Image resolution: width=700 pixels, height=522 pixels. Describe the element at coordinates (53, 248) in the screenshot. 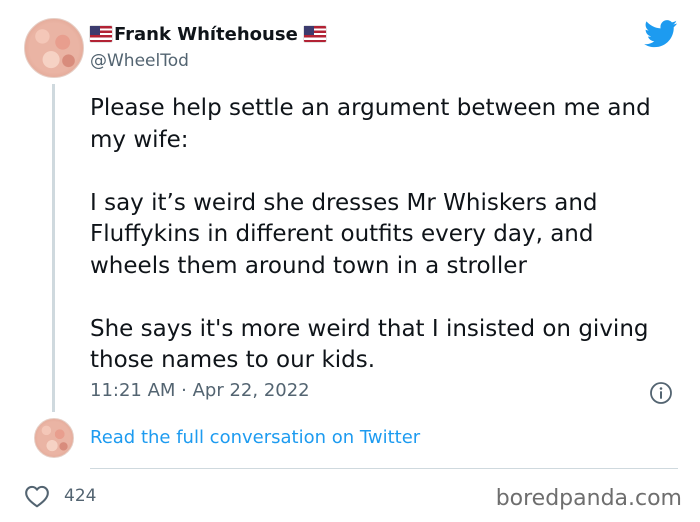

I see `thread-line` at that location.